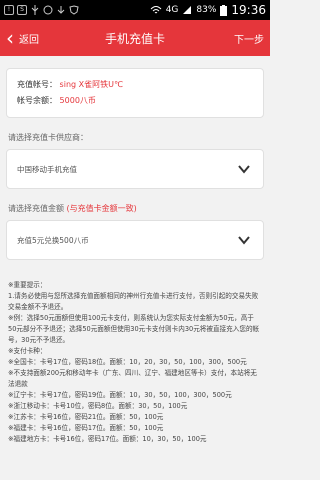 This screenshot has height=480, width=320. What do you see at coordinates (135, 169) in the screenshot?
I see `operator-select: 中国移动手机充值` at bounding box center [135, 169].